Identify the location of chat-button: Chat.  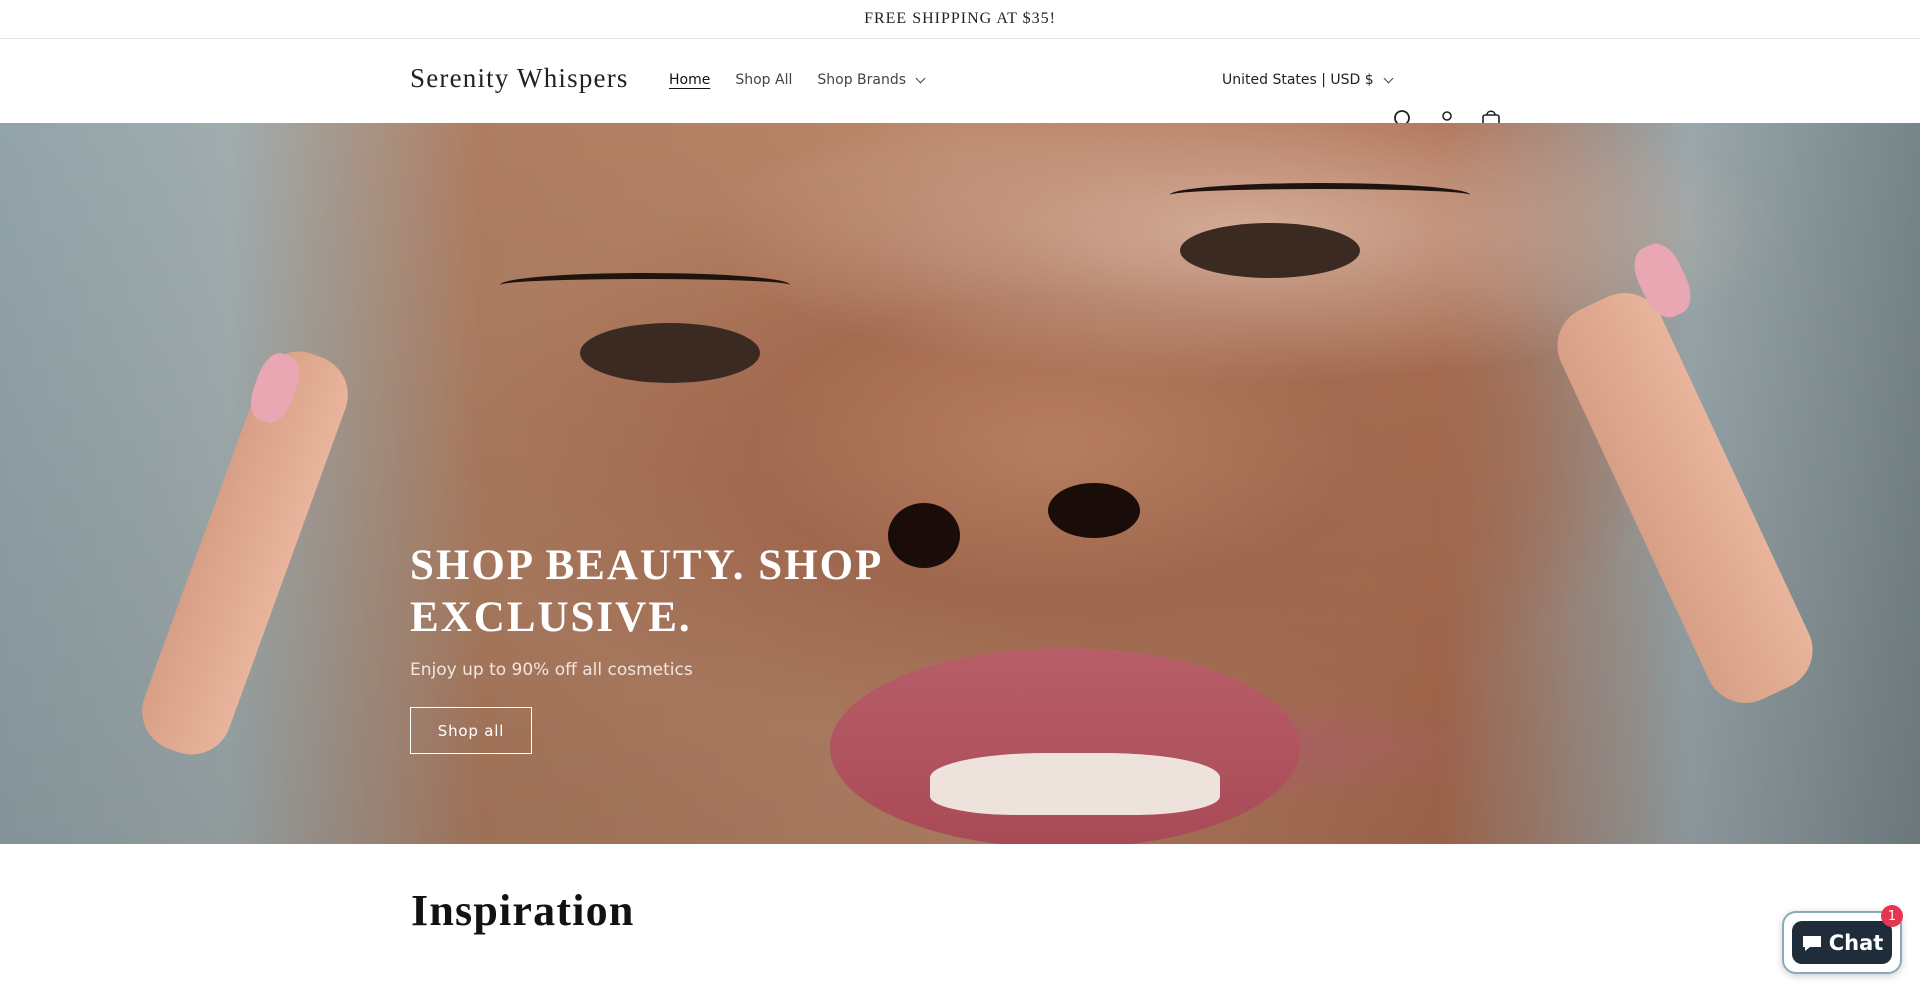
(1842, 942).